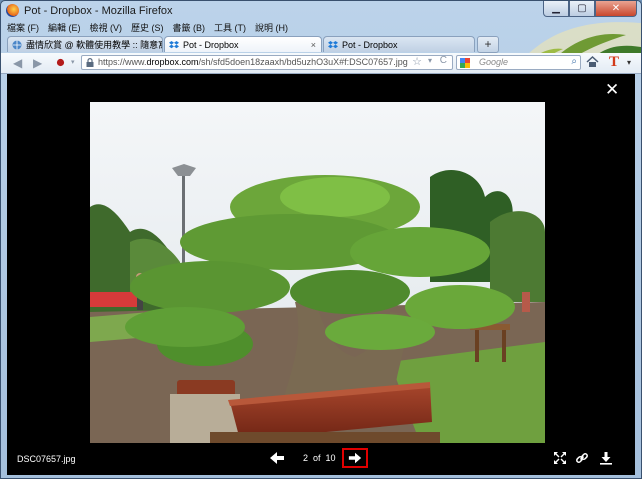 The image size is (642, 479). I want to click on previous-arrow-icon, so click(277, 458).